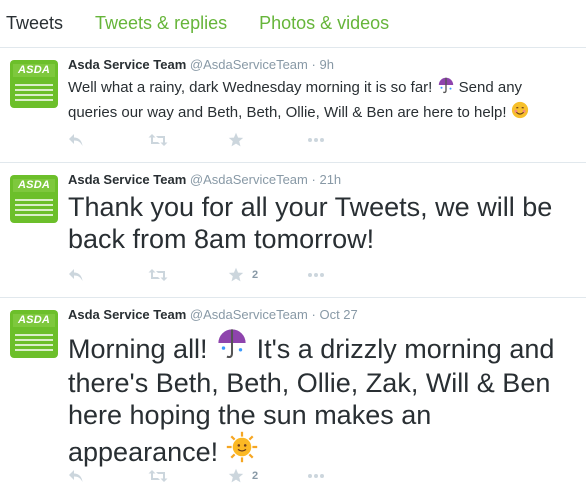 The width and height of the screenshot is (586, 499). Describe the element at coordinates (338, 314) in the screenshot. I see `timestamp: Oct 27` at that location.